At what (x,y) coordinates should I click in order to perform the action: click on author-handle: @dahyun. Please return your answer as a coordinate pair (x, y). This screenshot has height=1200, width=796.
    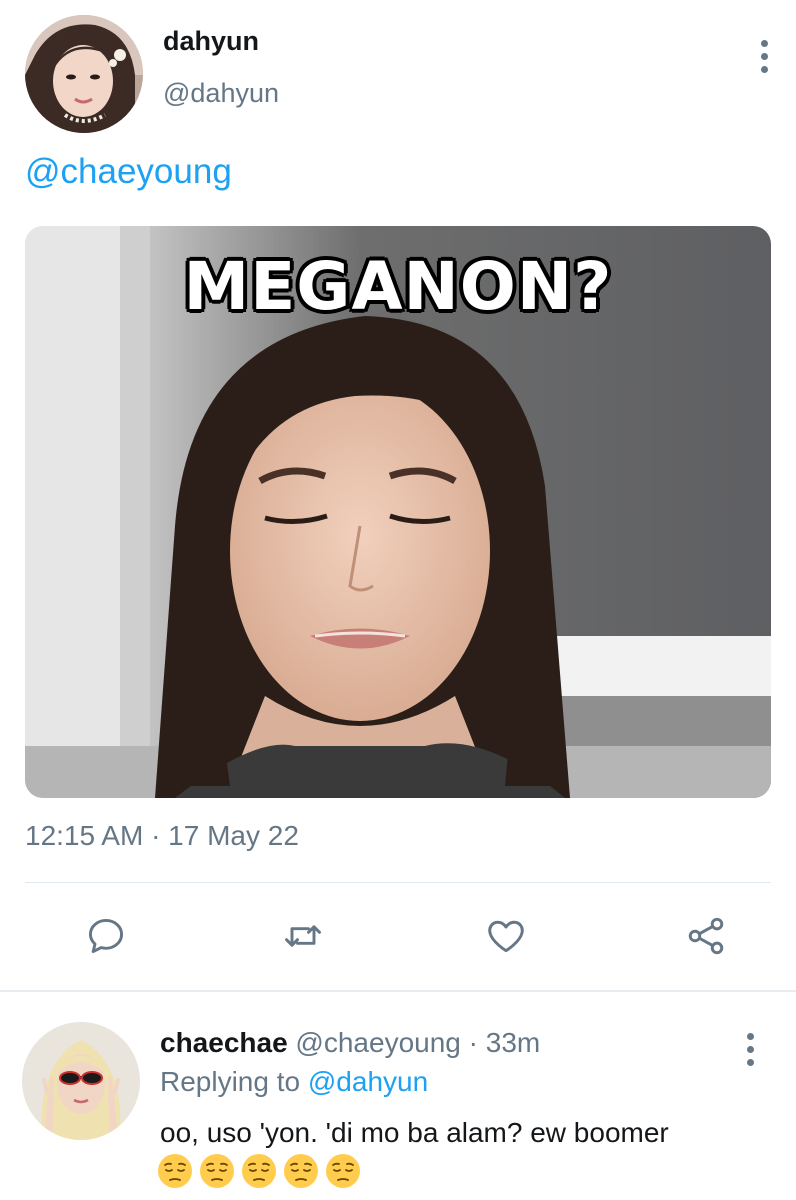
    Looking at the image, I should click on (221, 93).